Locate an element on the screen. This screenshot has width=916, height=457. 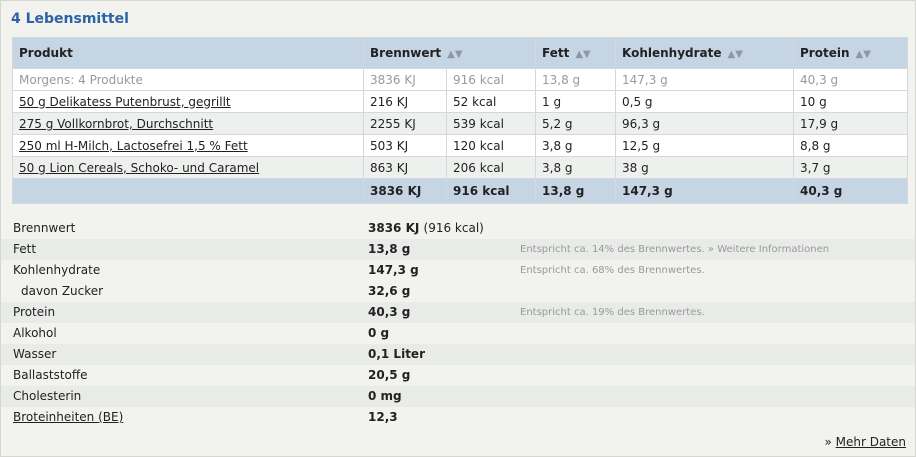
summary-row-alcohol: Alkohol 0 g is located at coordinates (458, 333).